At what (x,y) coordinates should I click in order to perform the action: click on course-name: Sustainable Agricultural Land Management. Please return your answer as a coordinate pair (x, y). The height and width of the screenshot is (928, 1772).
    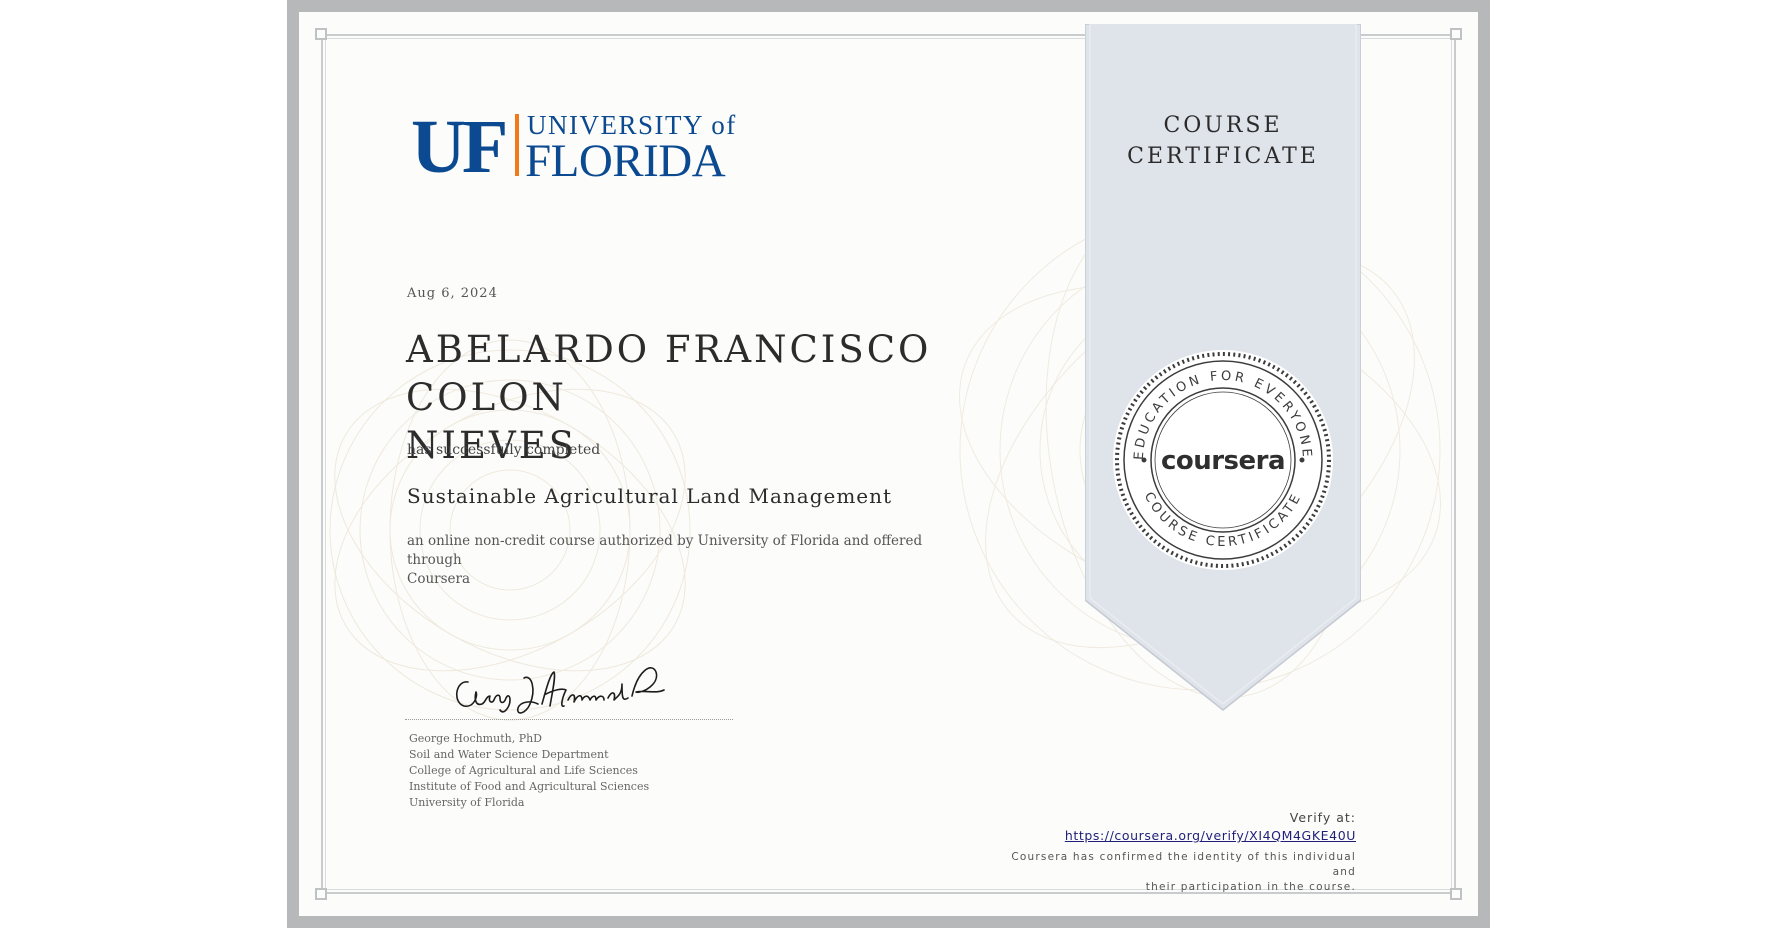
    Looking at the image, I should click on (650, 496).